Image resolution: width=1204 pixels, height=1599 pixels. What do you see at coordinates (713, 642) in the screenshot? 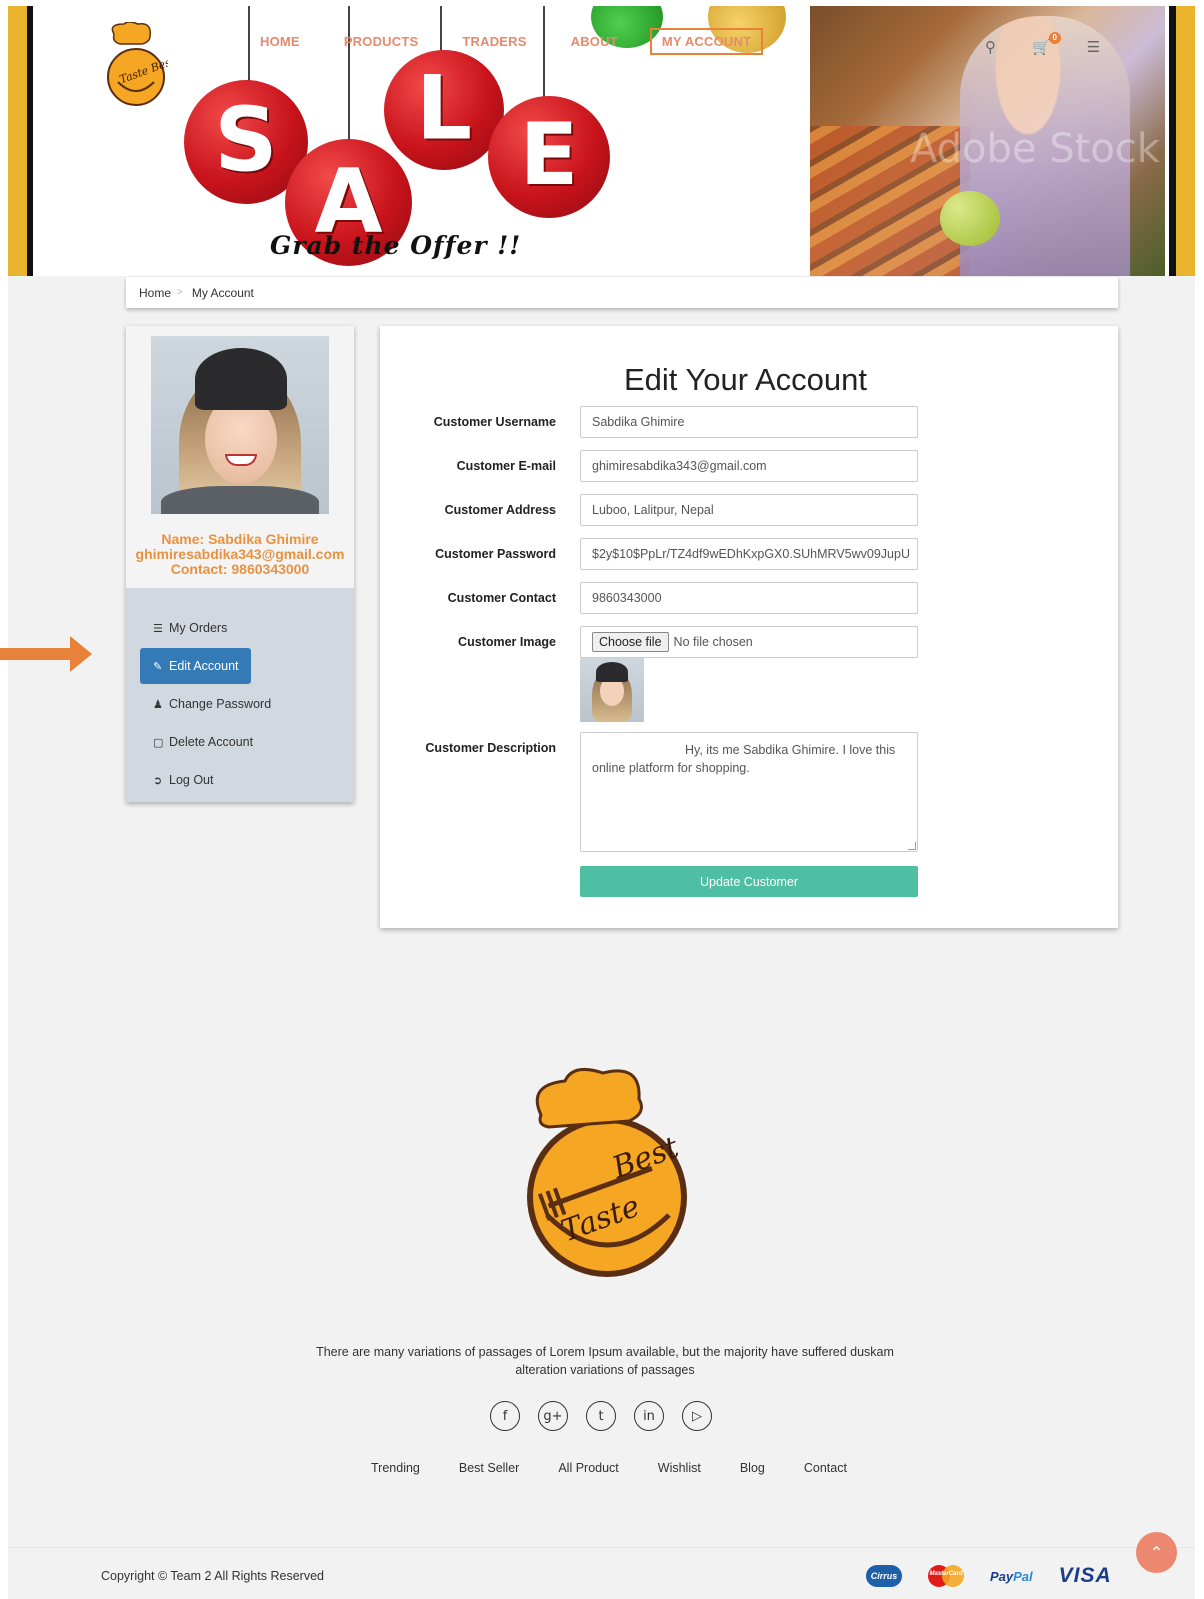
I see `file-status: No file chosen` at bounding box center [713, 642].